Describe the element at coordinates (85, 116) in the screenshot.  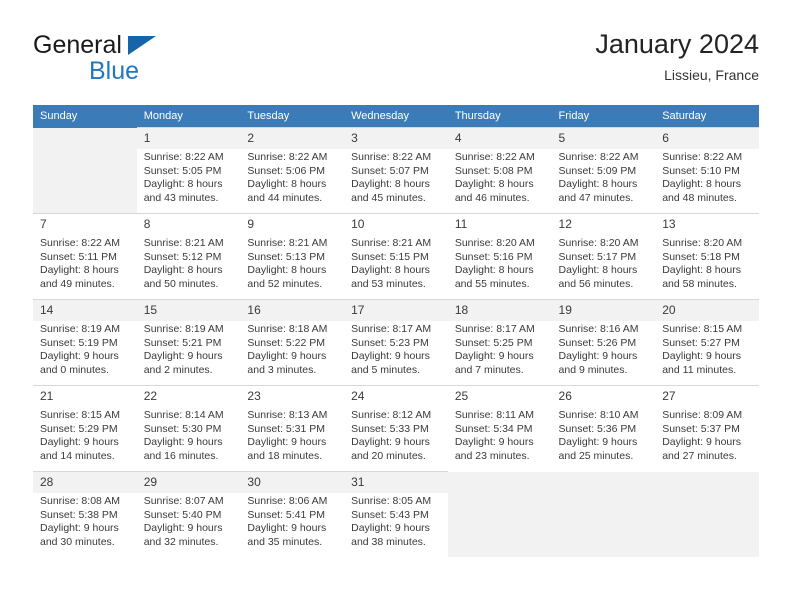
I see `weekday-header-sunday: Sunday` at that location.